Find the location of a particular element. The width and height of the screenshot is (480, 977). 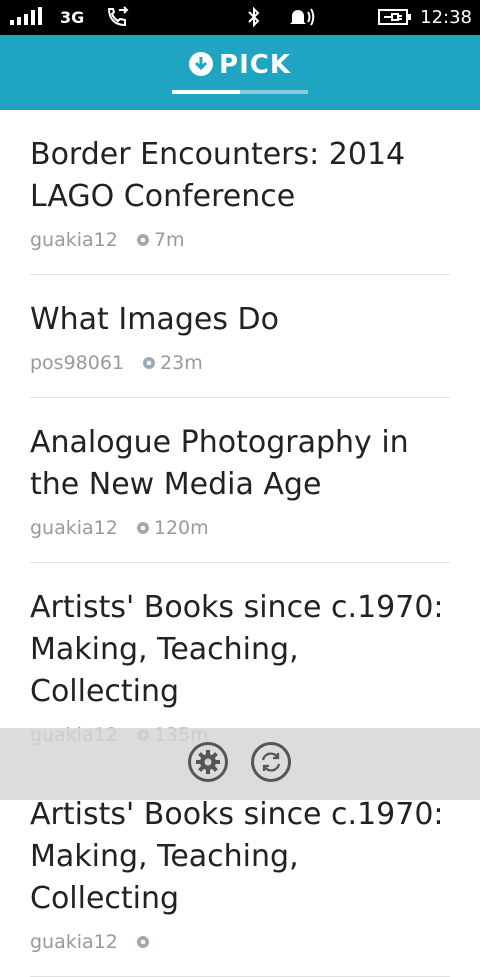

app-bar is located at coordinates (240, 764).